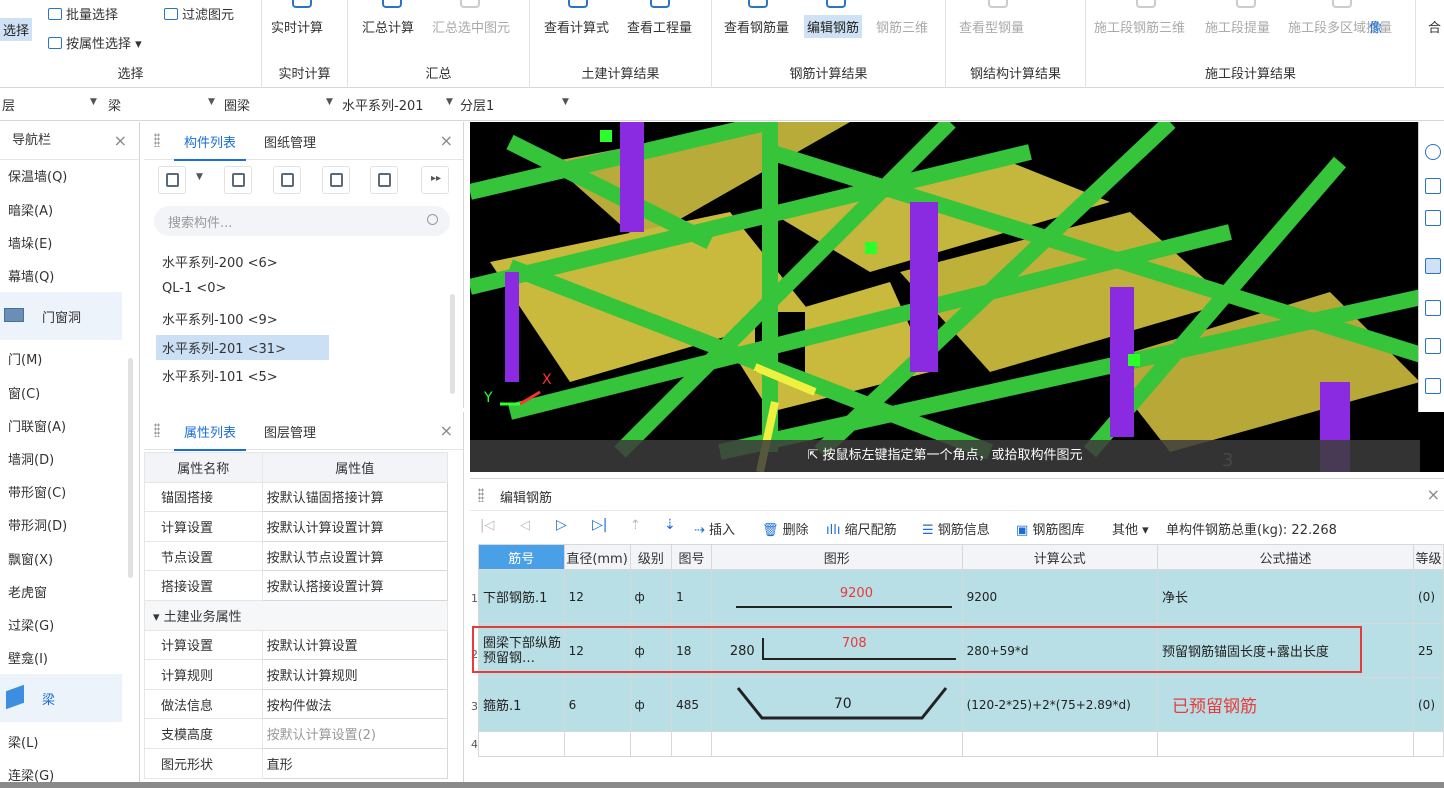 Image resolution: width=1444 pixels, height=788 pixels. Describe the element at coordinates (199, 13) in the screenshot. I see `filter-button: 过滤图元` at that location.